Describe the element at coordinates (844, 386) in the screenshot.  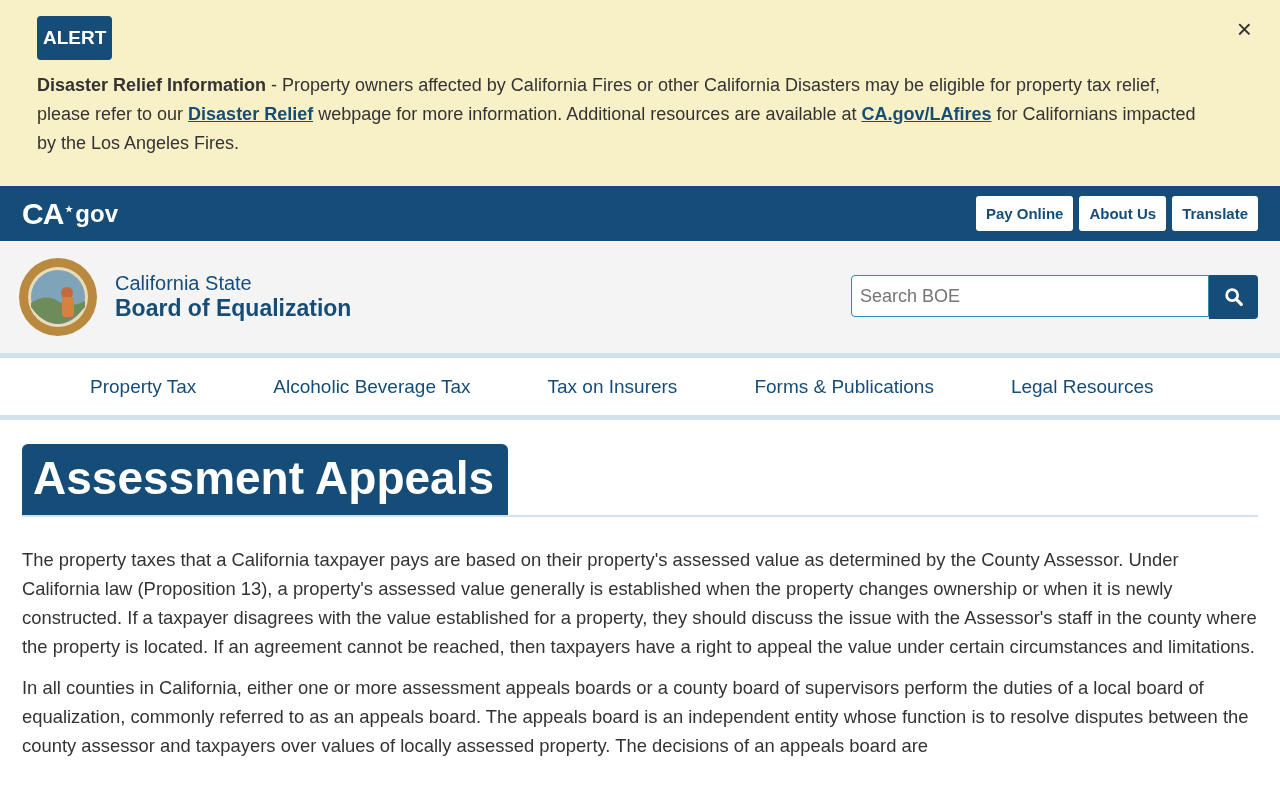
I see `nav-link: Forms & Publications` at that location.